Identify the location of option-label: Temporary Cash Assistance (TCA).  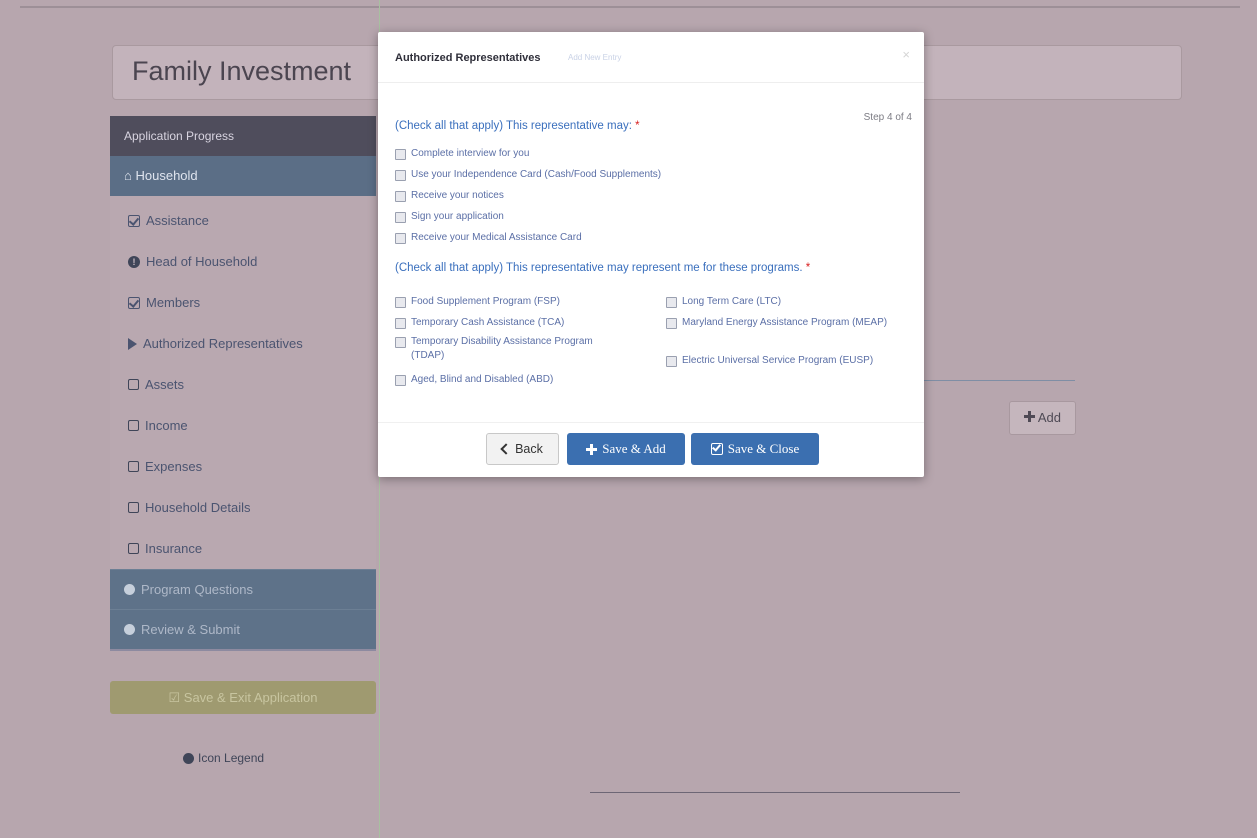
(488, 322).